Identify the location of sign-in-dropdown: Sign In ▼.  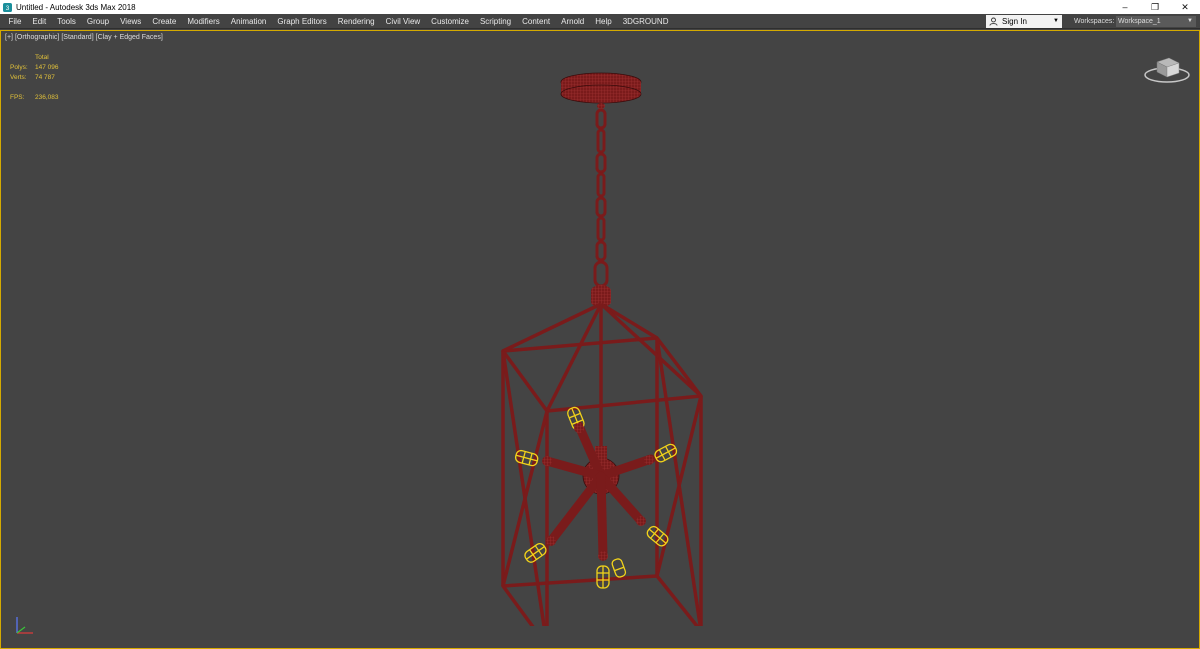
(1024, 21).